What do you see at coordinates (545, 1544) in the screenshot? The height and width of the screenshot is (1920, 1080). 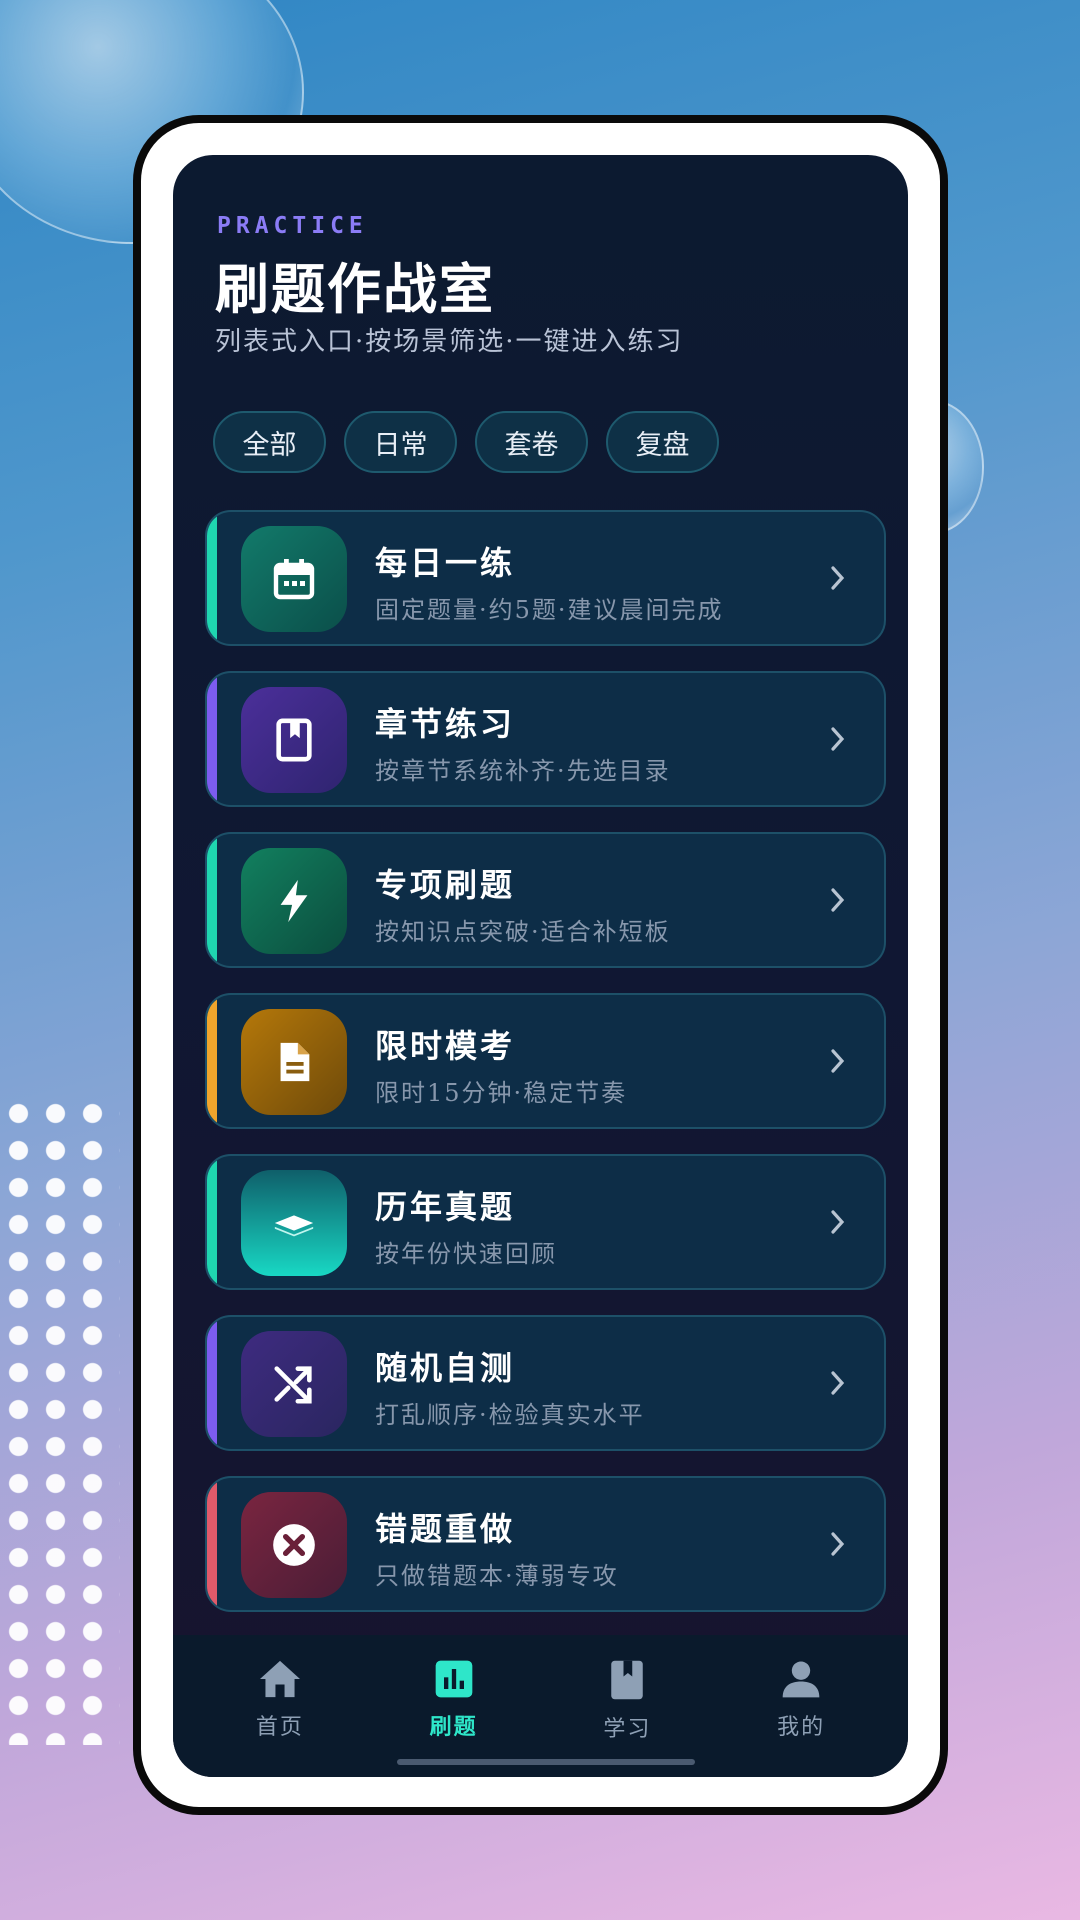 I see `practice-item-mistakes: 错题重做 只做错题本·薄弱专攻` at bounding box center [545, 1544].